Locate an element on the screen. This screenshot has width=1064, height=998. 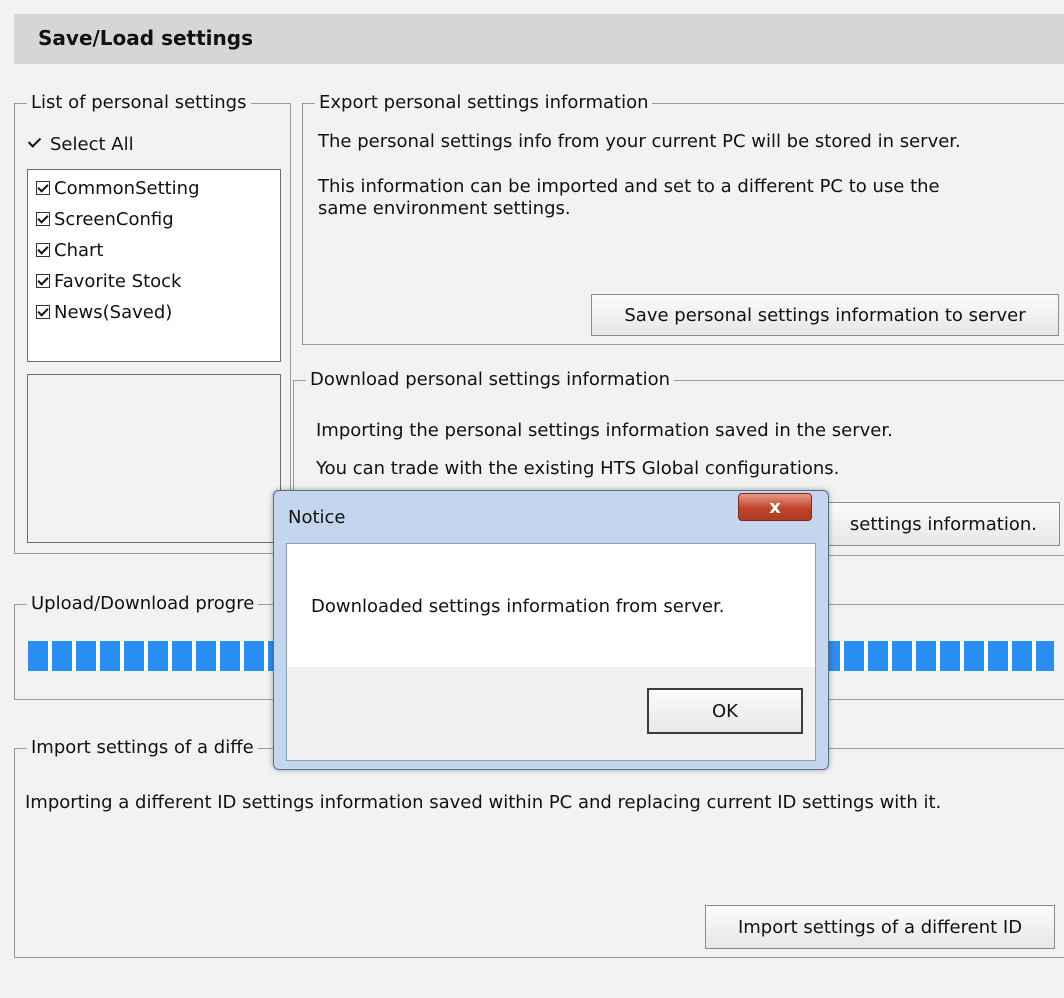
dialog-title: Notice is located at coordinates (317, 517).